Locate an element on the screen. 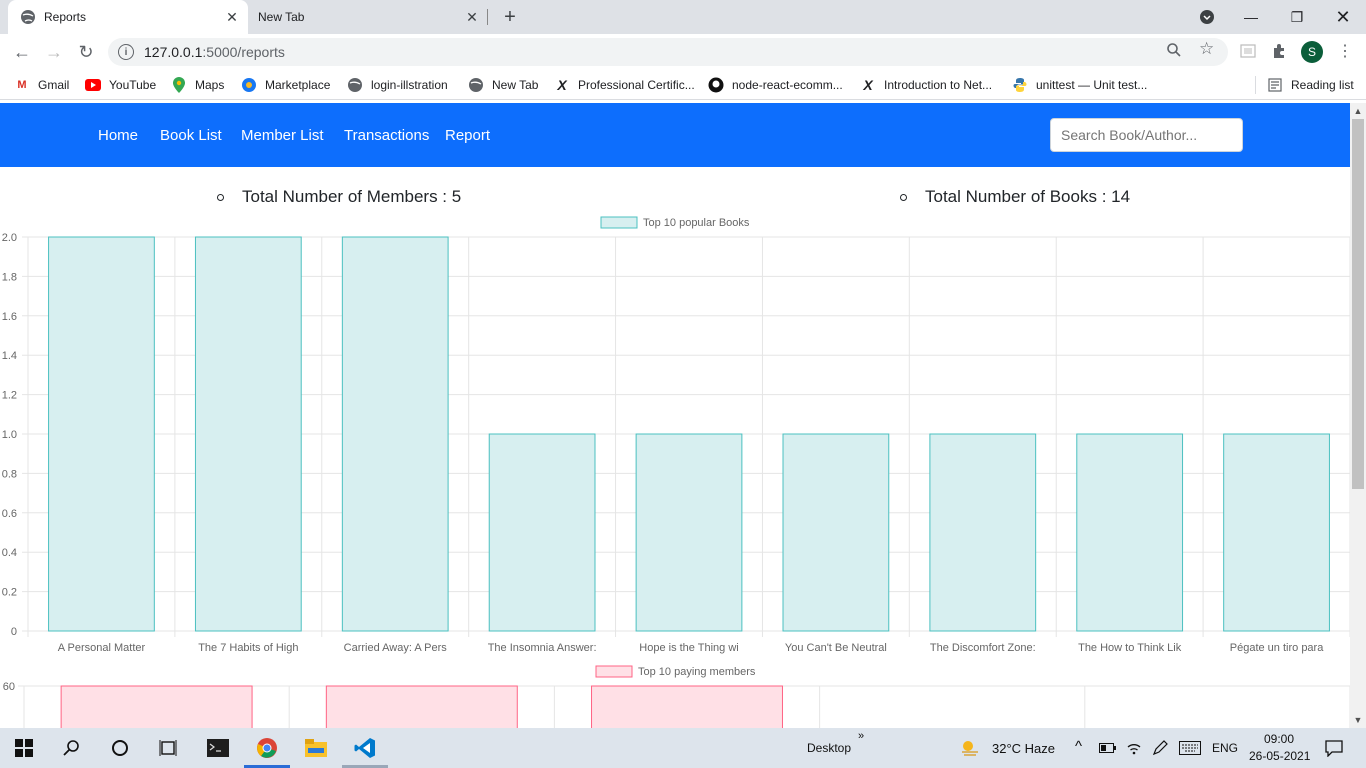 This screenshot has width=1366, height=768. clock-time: 09:00 is located at coordinates (1279, 739).